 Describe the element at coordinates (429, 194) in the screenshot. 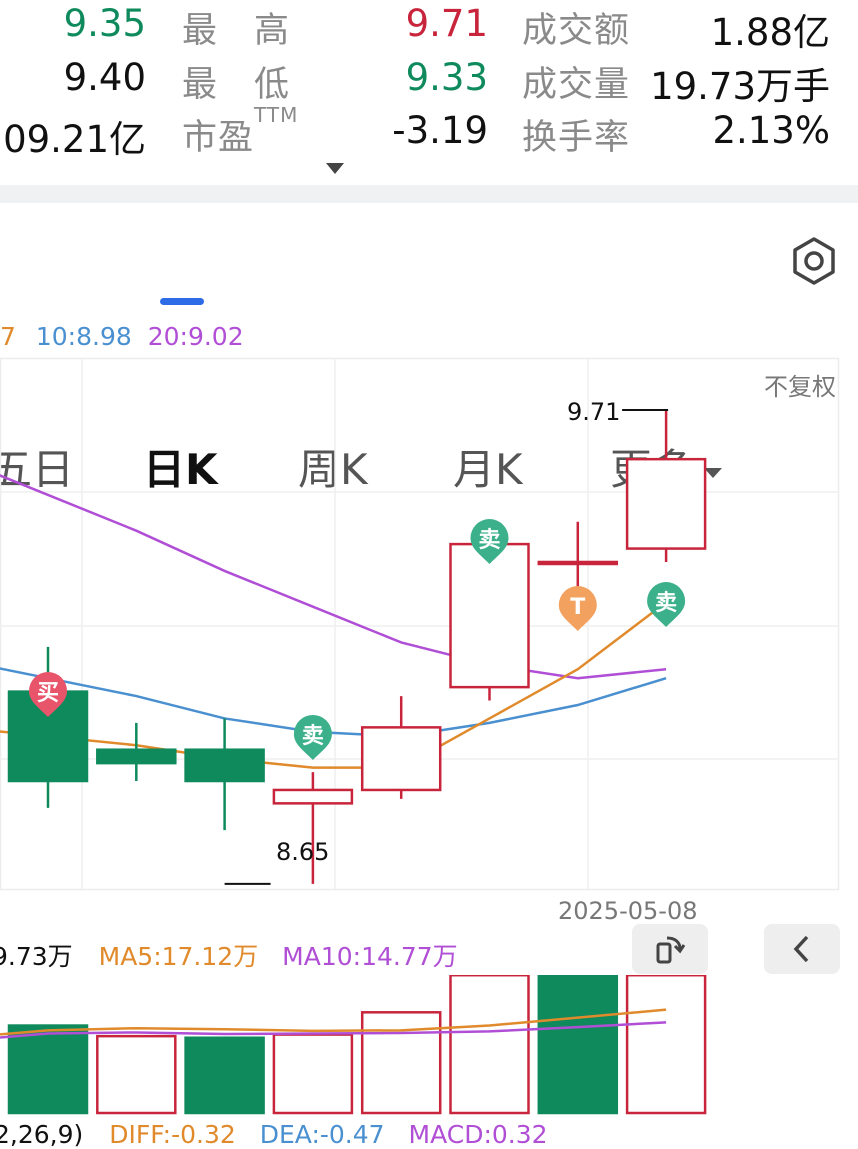

I see `section-divider` at that location.